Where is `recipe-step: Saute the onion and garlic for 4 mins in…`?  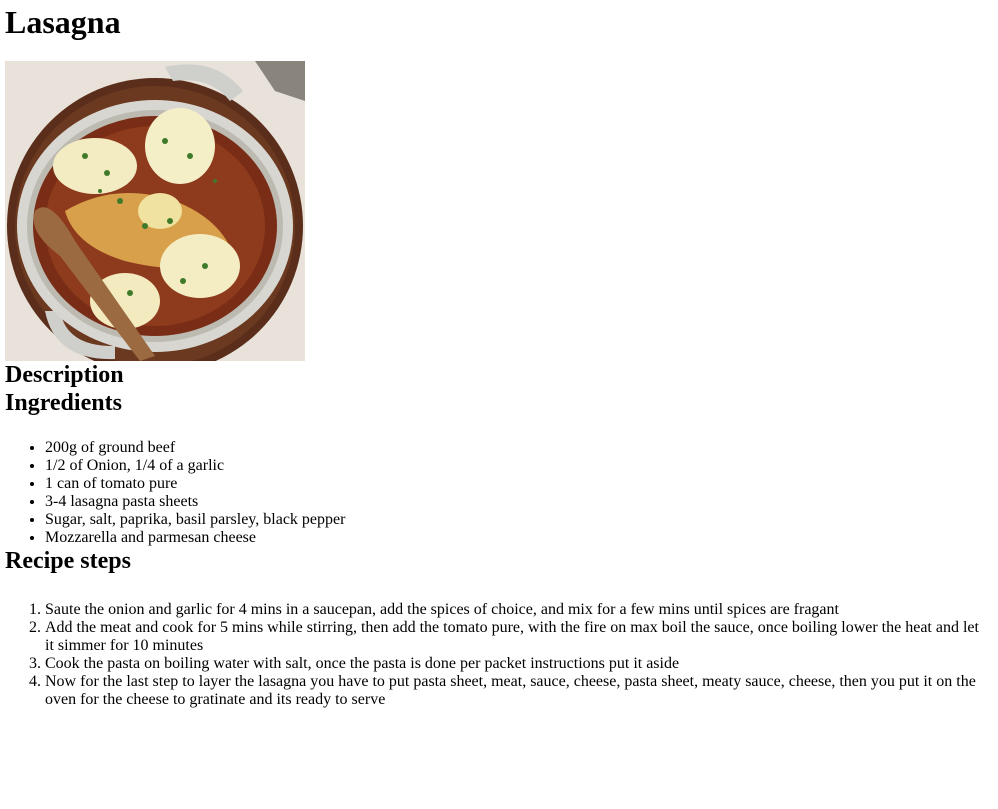
recipe-step: Saute the onion and garlic for 4 mins in… is located at coordinates (519, 610).